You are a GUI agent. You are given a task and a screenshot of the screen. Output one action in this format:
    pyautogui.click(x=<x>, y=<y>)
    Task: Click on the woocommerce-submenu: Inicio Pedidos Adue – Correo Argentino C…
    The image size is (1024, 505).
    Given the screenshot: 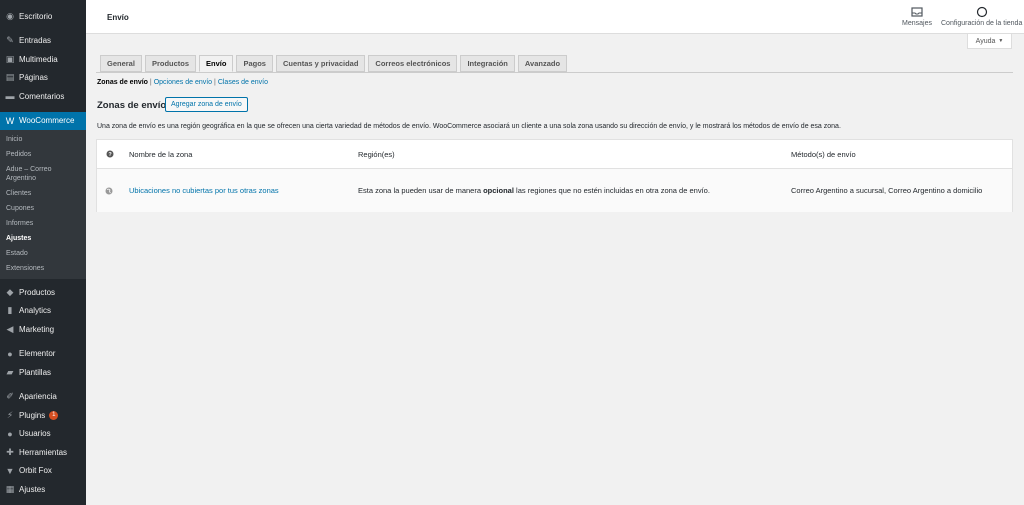 What is the action you would take?
    pyautogui.click(x=43, y=204)
    